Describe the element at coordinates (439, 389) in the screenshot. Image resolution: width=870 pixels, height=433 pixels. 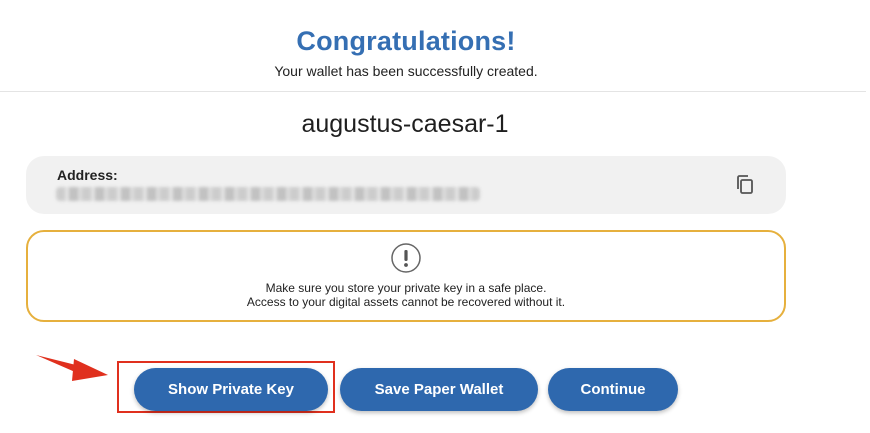
I see `save-paper-wallet-button: Save Paper Wallet` at that location.